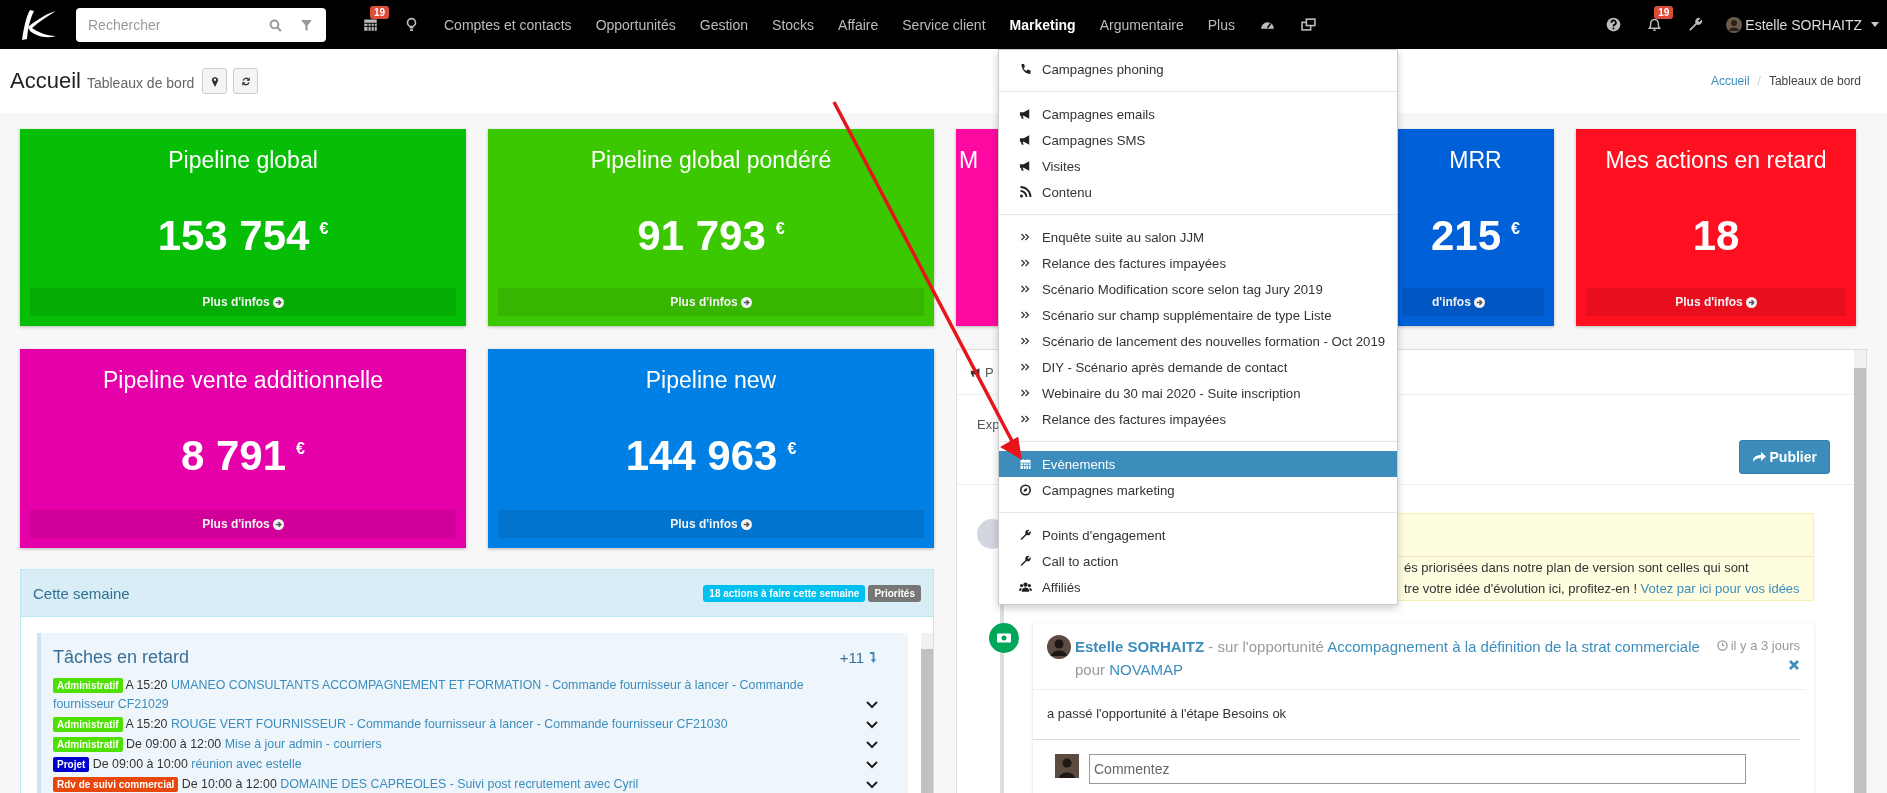 The height and width of the screenshot is (793, 1887). Describe the element at coordinates (1198, 490) in the screenshot. I see `menu-item: Campagnes marketing` at that location.